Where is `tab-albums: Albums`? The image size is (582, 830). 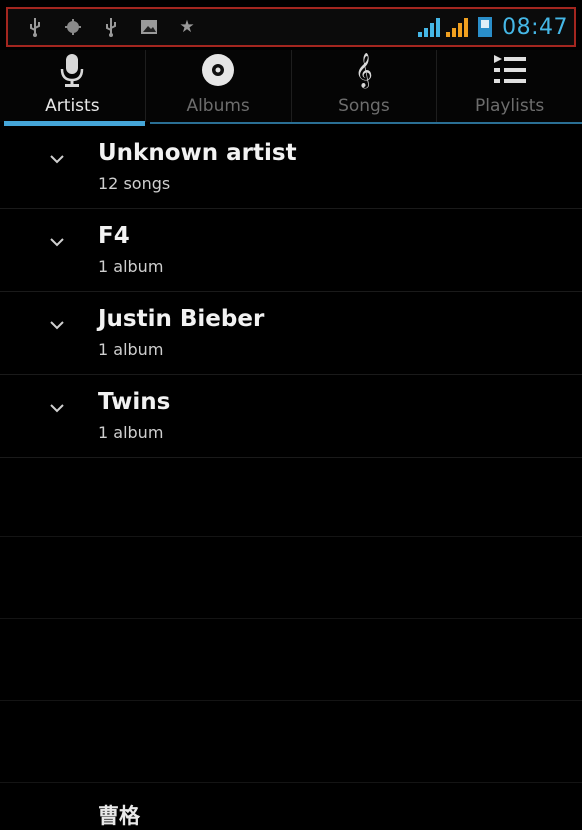 tab-albums: Albums is located at coordinates (217, 86).